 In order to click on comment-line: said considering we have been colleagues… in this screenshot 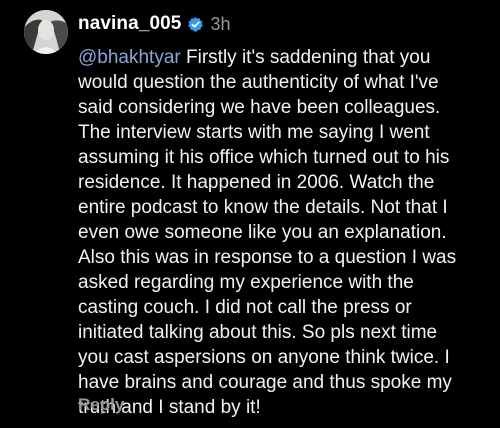, I will do `click(259, 107)`.